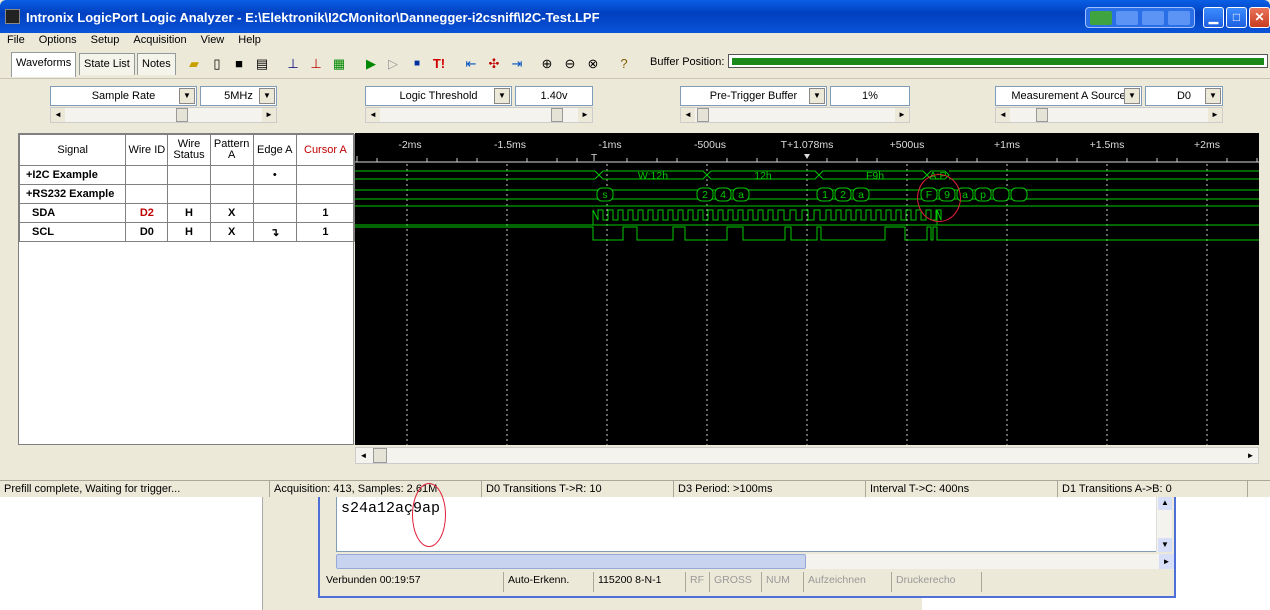 The width and height of the screenshot is (1270, 610). I want to click on print-icon: ▤, so click(262, 64).